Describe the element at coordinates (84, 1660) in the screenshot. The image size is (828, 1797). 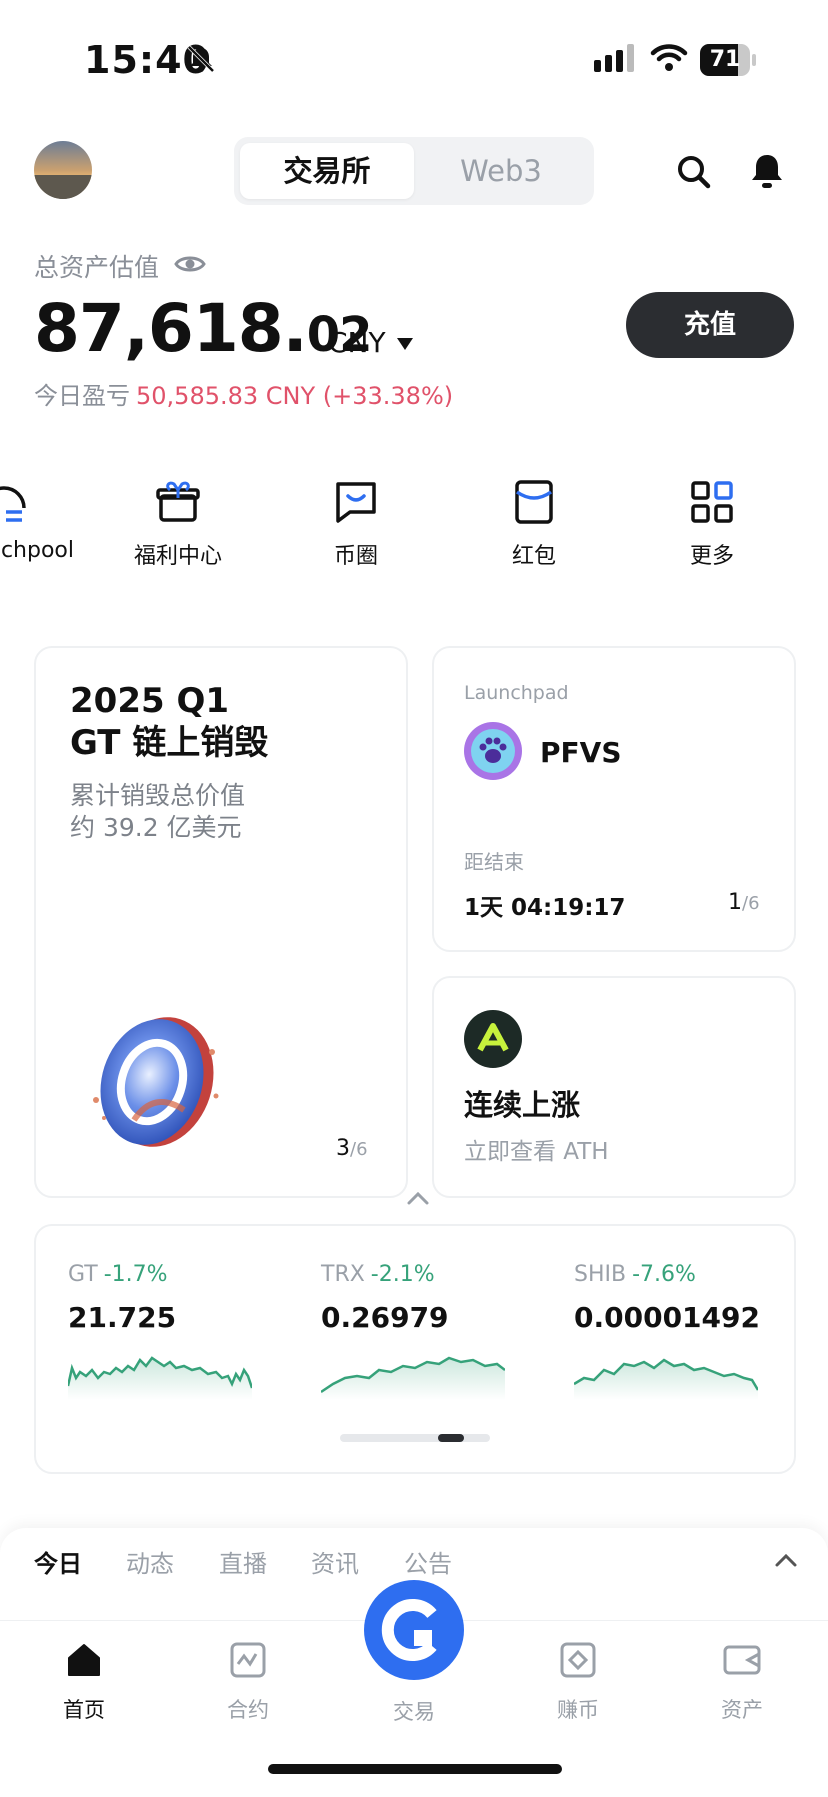
I see `home-icon` at that location.